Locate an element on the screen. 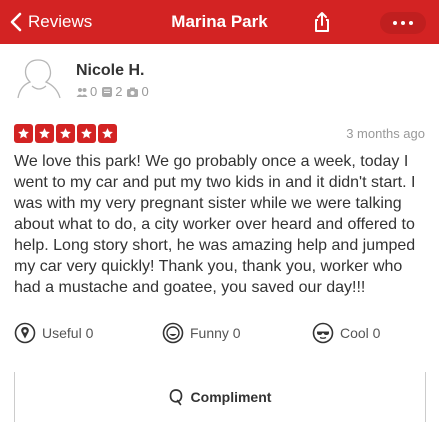 Image resolution: width=439 pixels, height=444 pixels. compliment-section: Compliment is located at coordinates (220, 397).